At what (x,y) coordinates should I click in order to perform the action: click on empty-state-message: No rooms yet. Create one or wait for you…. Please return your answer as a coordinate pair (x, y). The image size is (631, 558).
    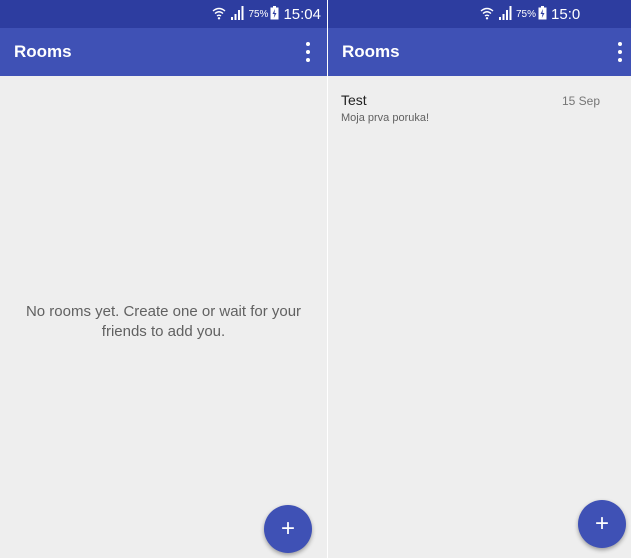
    Looking at the image, I should click on (163, 321).